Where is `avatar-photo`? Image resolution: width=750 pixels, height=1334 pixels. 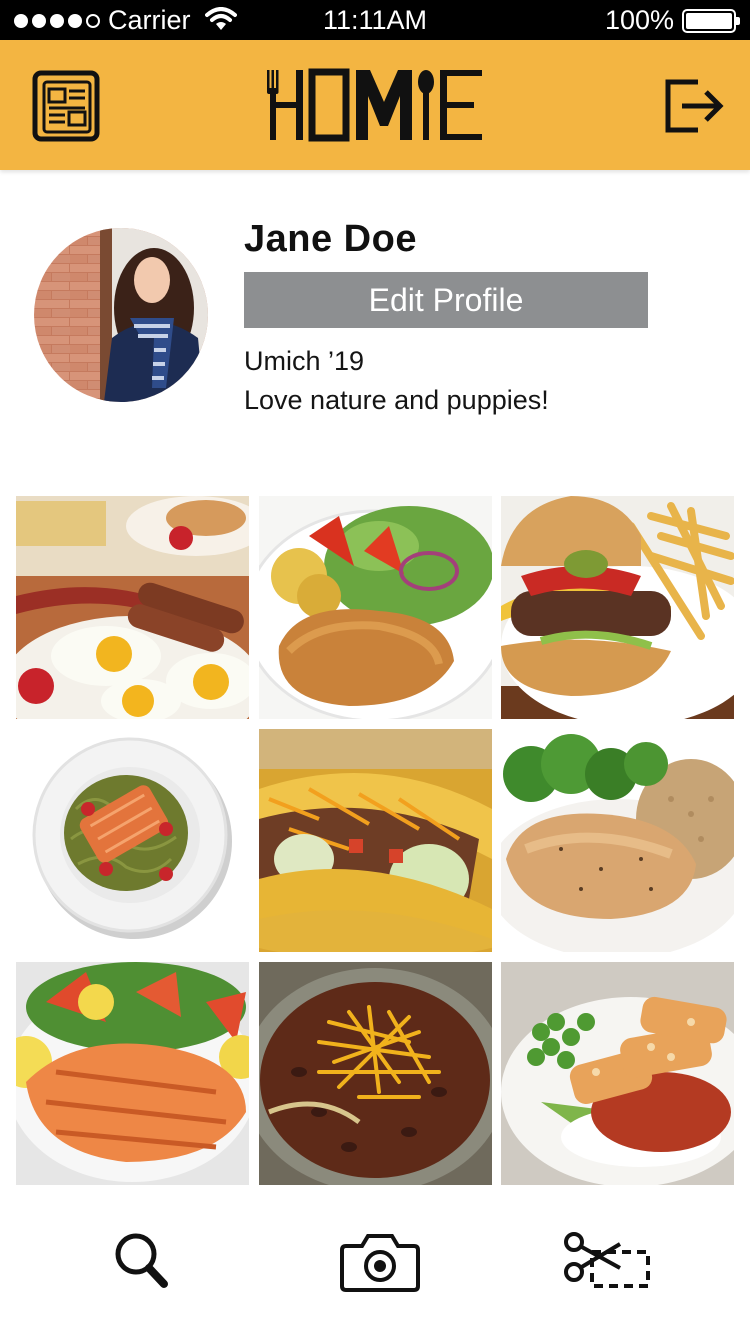 avatar-photo is located at coordinates (121, 315).